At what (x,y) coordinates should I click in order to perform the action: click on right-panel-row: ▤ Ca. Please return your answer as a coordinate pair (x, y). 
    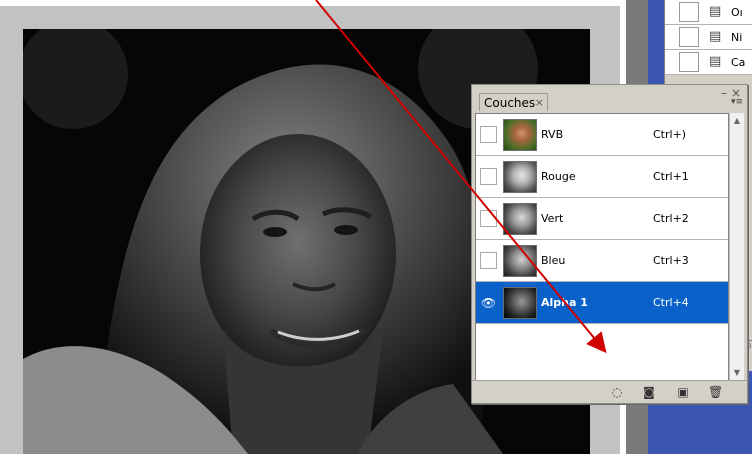
    Looking at the image, I should click on (708, 62).